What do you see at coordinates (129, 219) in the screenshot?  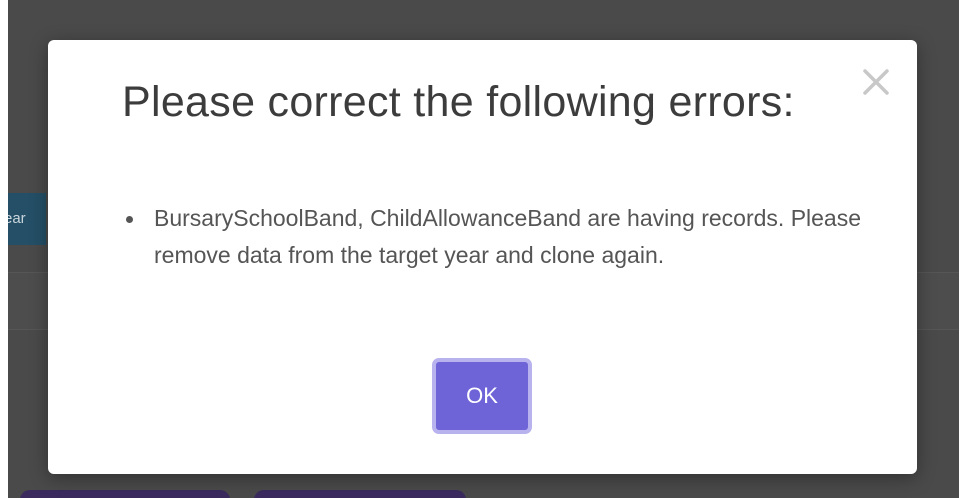 I see `bullet-icon` at bounding box center [129, 219].